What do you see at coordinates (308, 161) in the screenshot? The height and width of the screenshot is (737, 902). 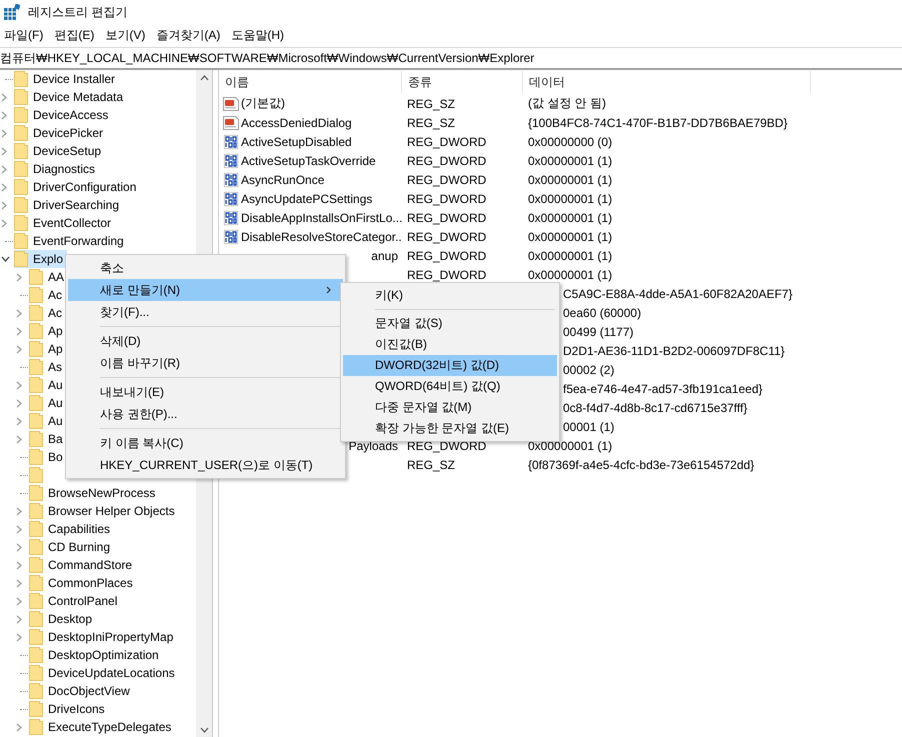 I see `value-name: ActiveSetupTaskOverride` at bounding box center [308, 161].